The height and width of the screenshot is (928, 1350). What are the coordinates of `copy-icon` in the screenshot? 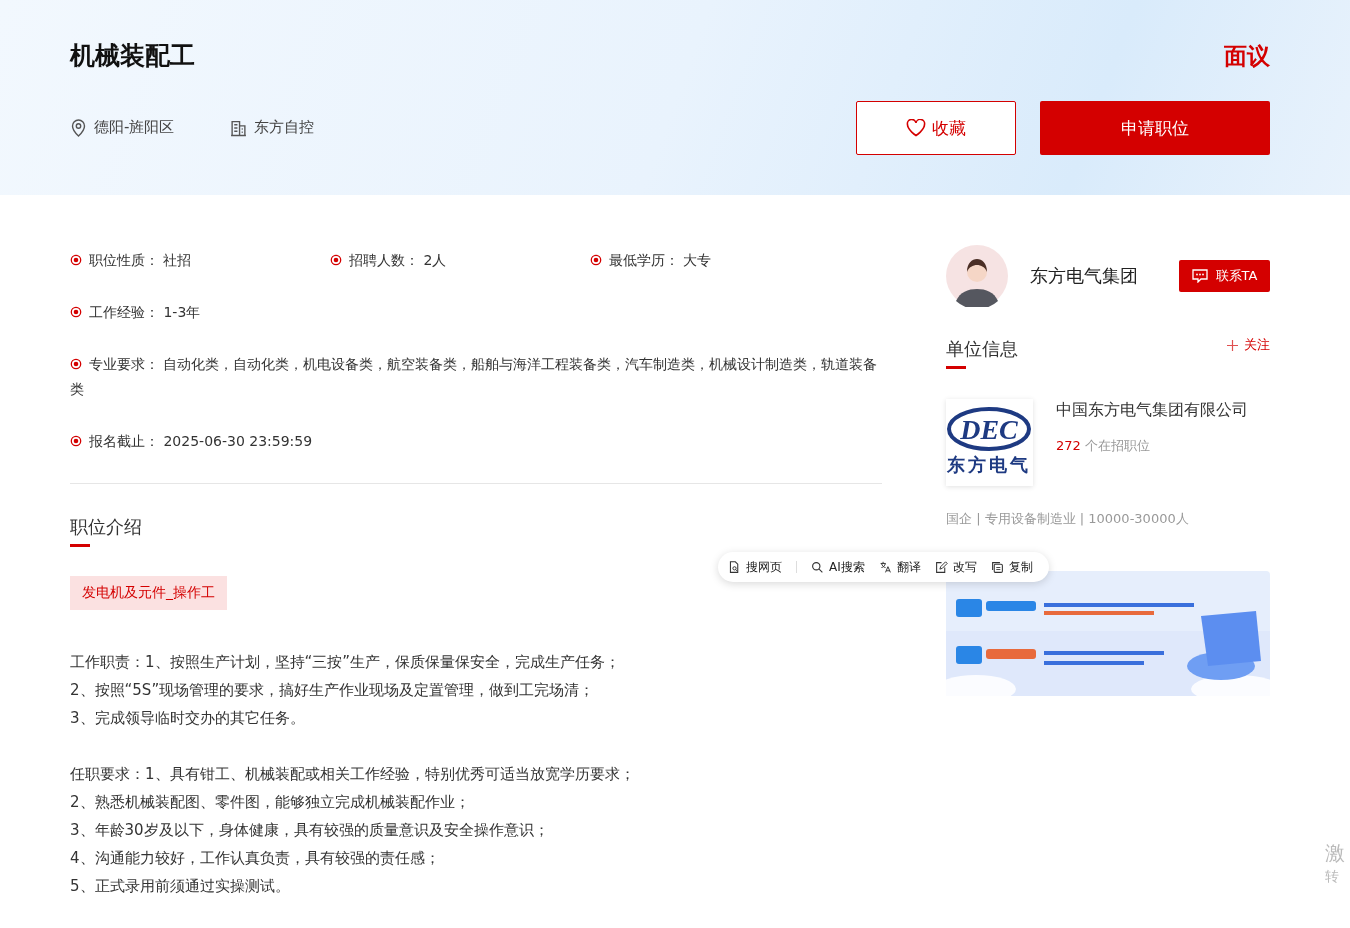 It's located at (997, 567).